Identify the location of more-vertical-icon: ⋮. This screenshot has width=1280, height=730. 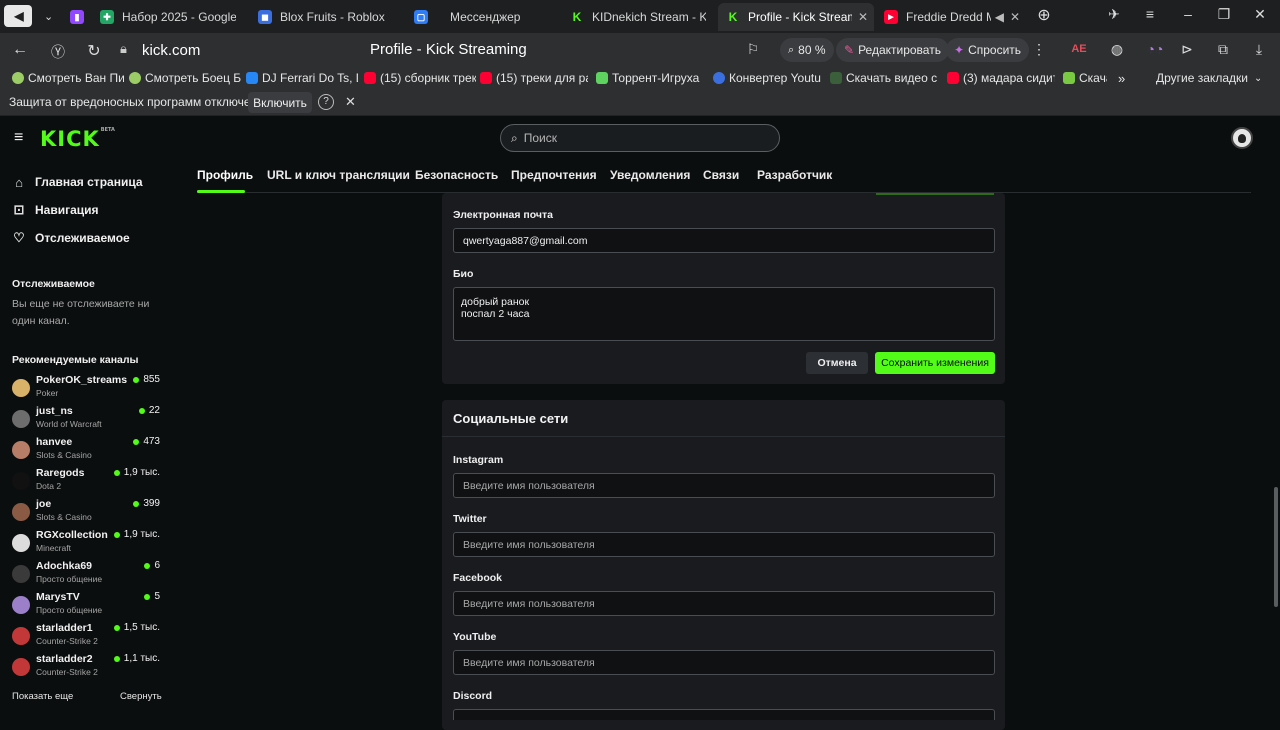
(1039, 49).